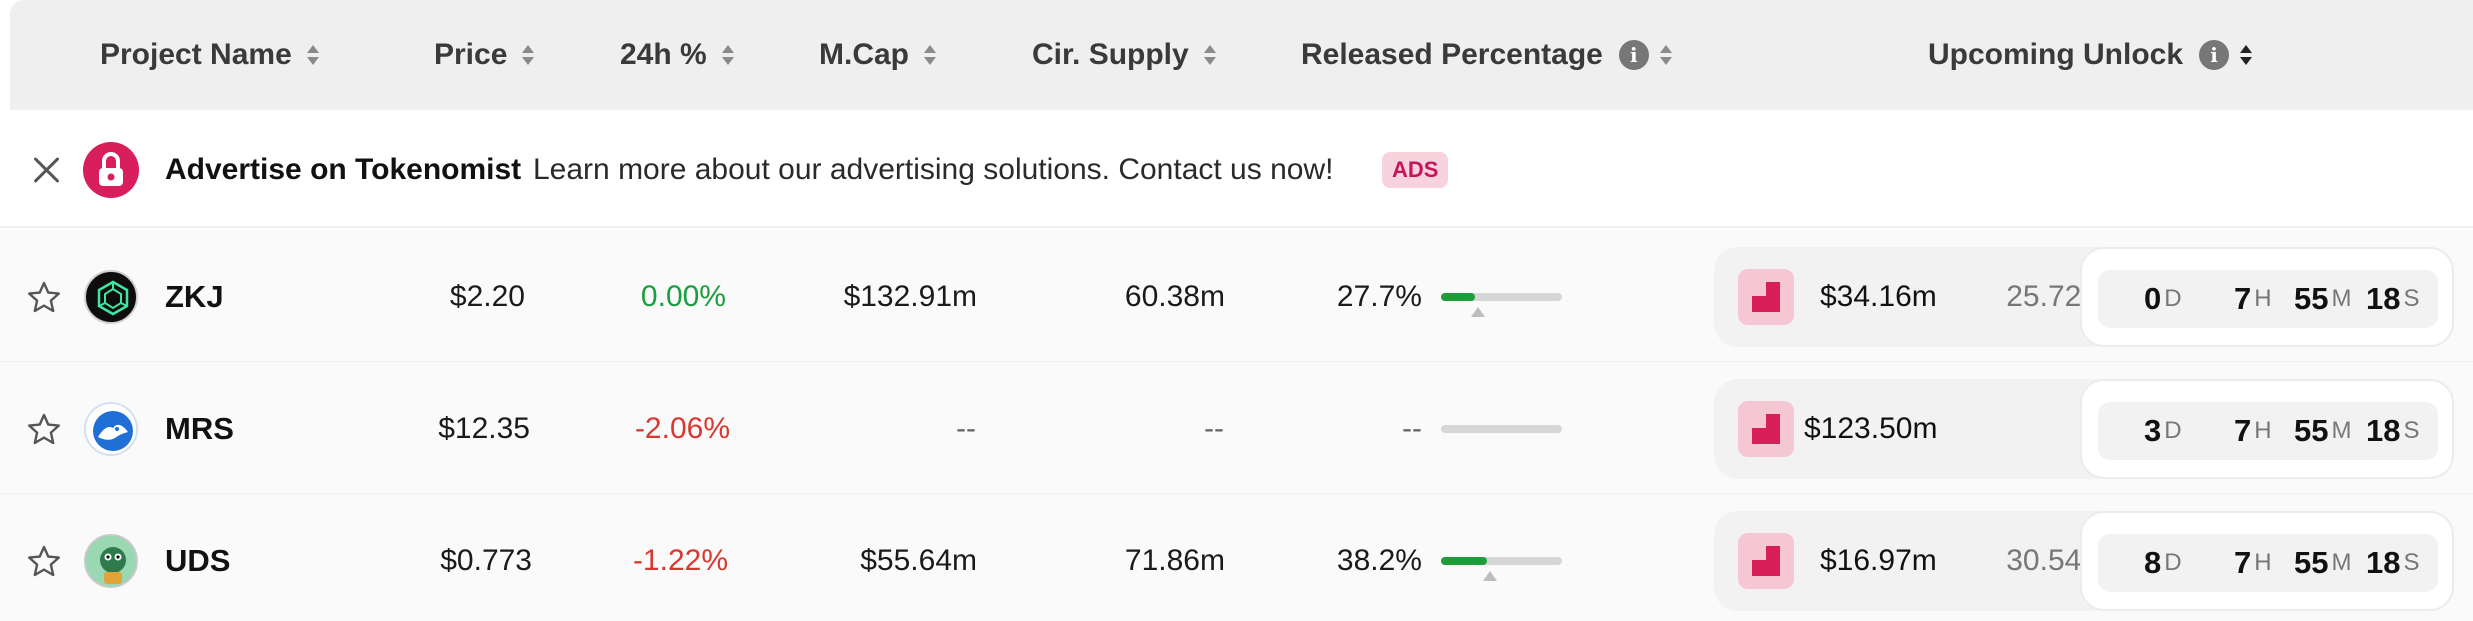 Image resolution: width=2473 pixels, height=621 pixels. I want to click on change-value: 0.00%, so click(683, 296).